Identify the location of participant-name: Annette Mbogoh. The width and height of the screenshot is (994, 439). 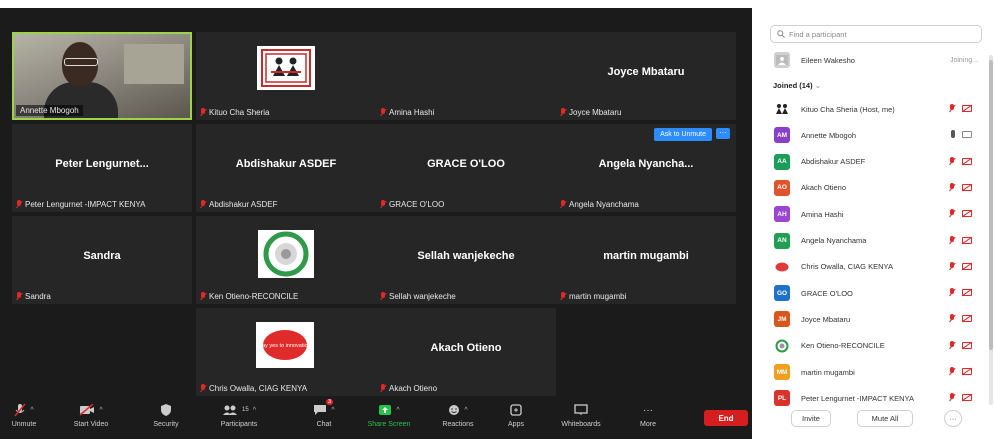
(829, 135).